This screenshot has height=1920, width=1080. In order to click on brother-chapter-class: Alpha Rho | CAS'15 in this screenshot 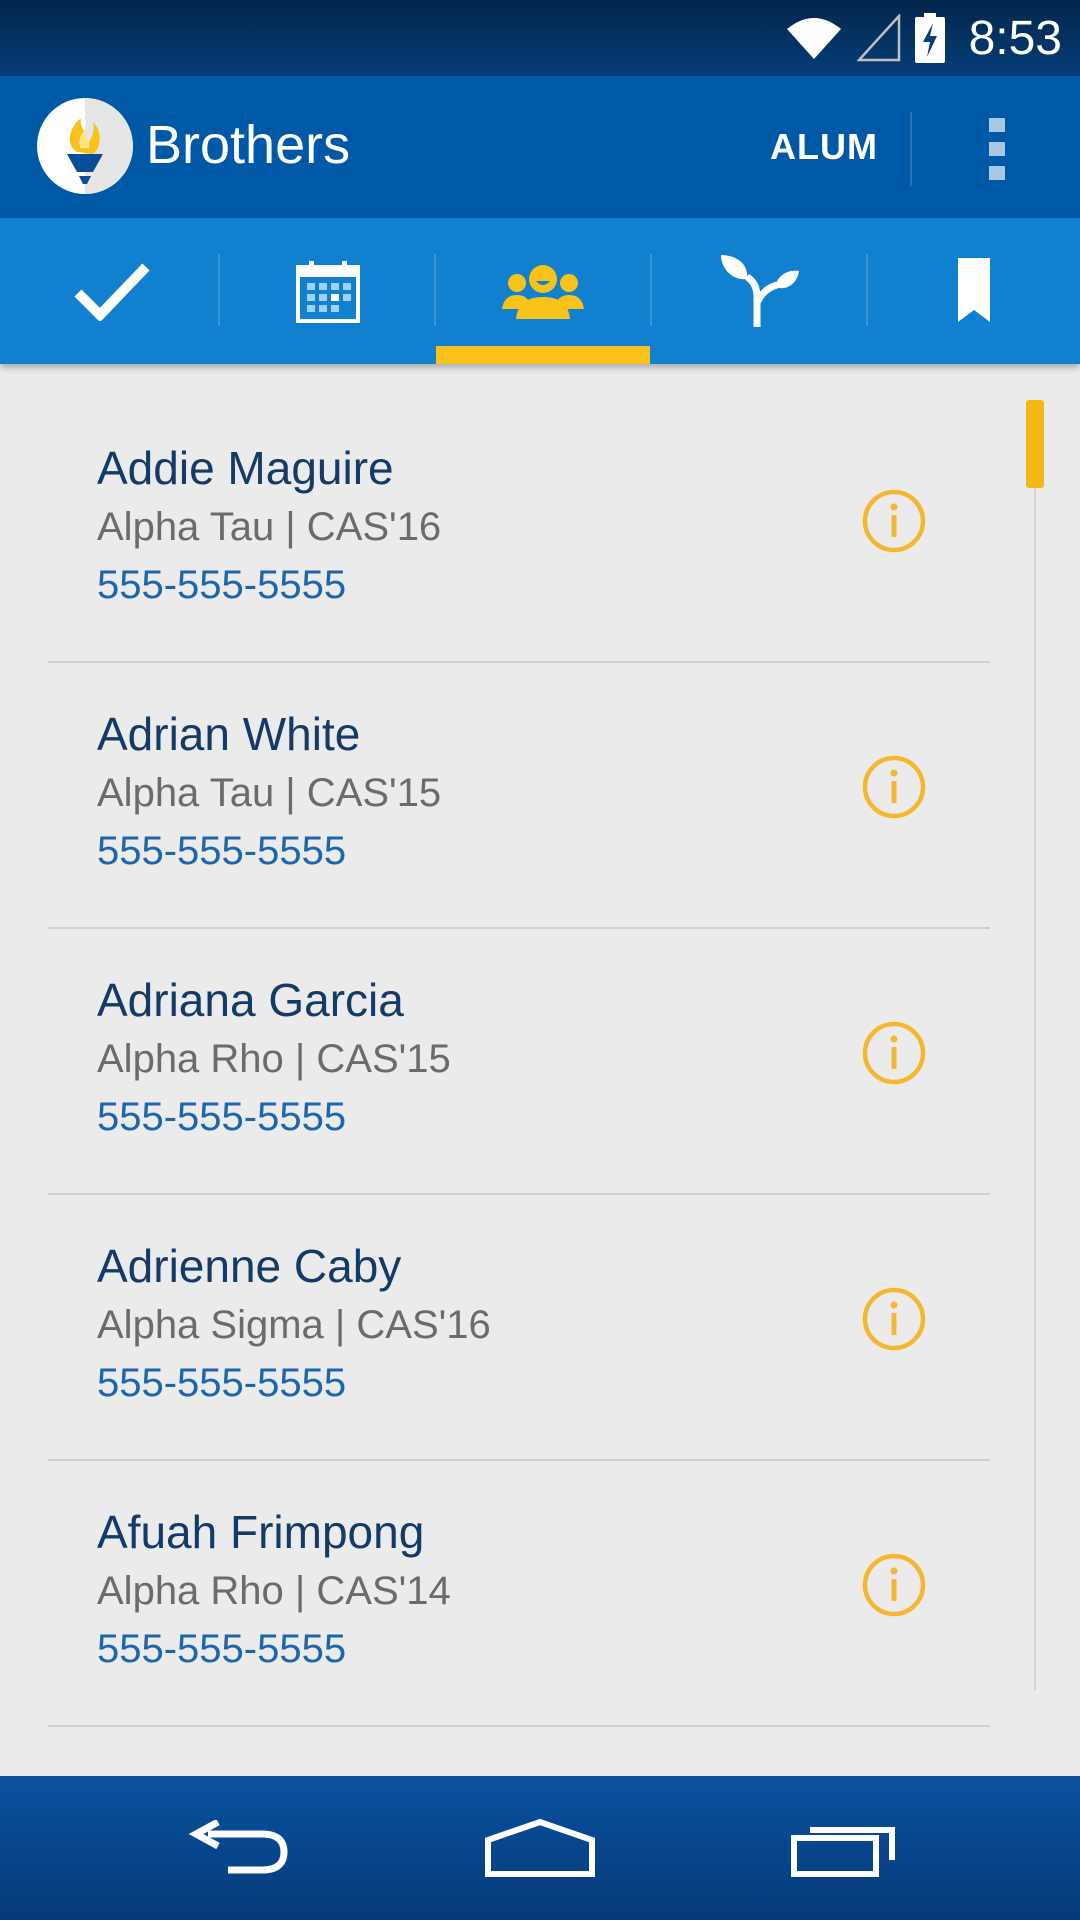, I will do `click(274, 1059)`.